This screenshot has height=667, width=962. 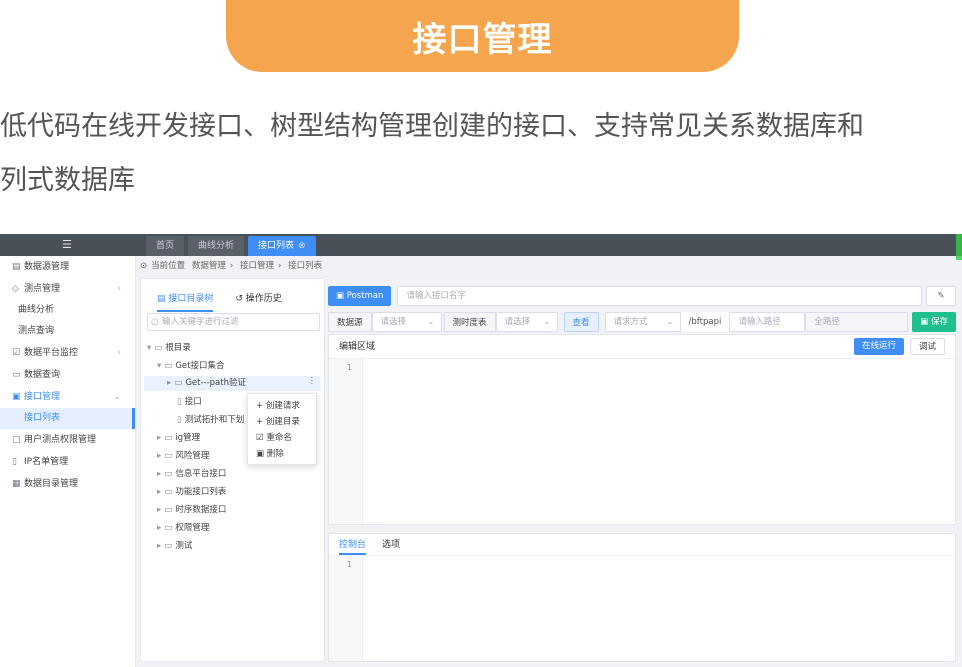 I want to click on label-text: 测时度表, so click(x=469, y=323).